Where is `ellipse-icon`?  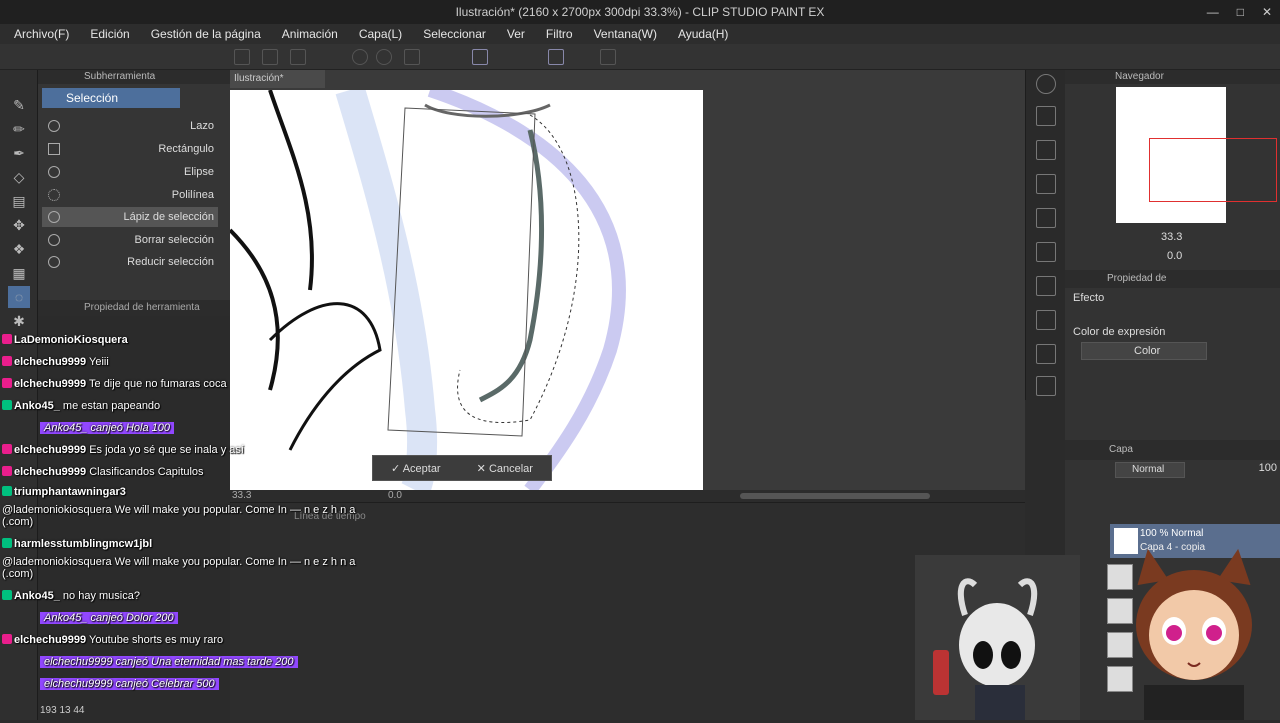 ellipse-icon is located at coordinates (54, 172).